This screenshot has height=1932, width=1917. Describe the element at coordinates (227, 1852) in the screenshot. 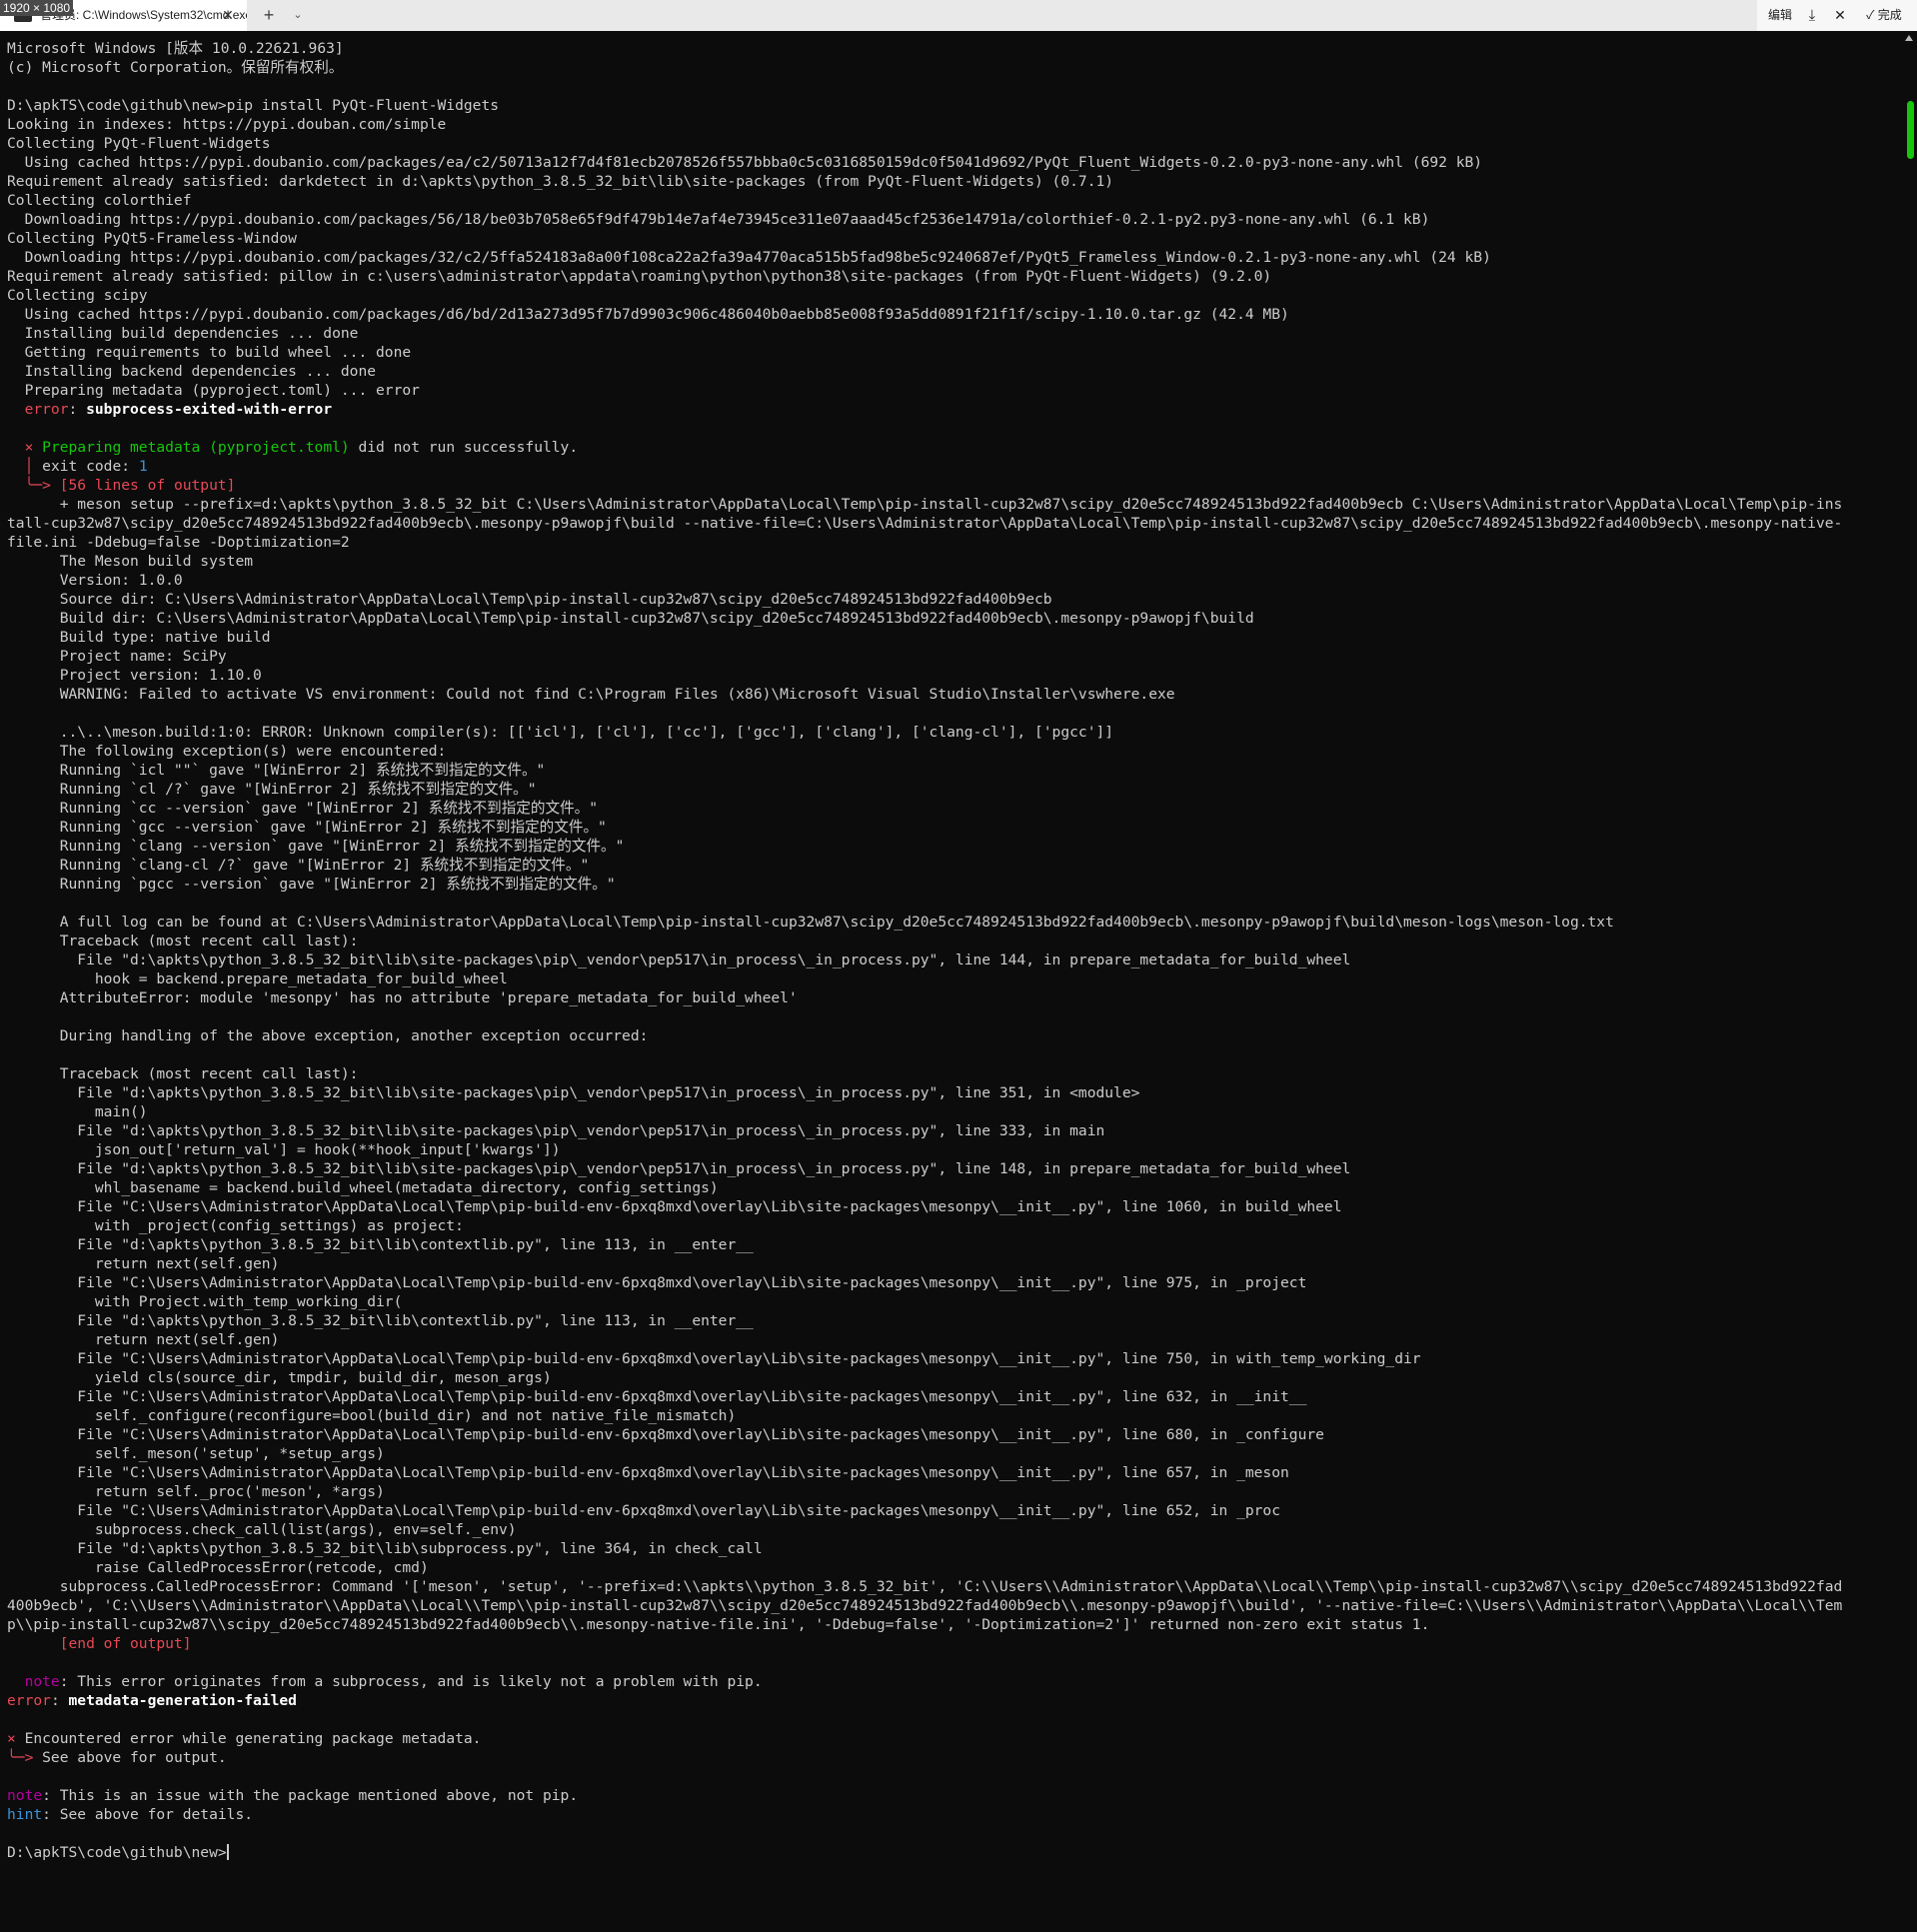

I see `text-cursor` at that location.